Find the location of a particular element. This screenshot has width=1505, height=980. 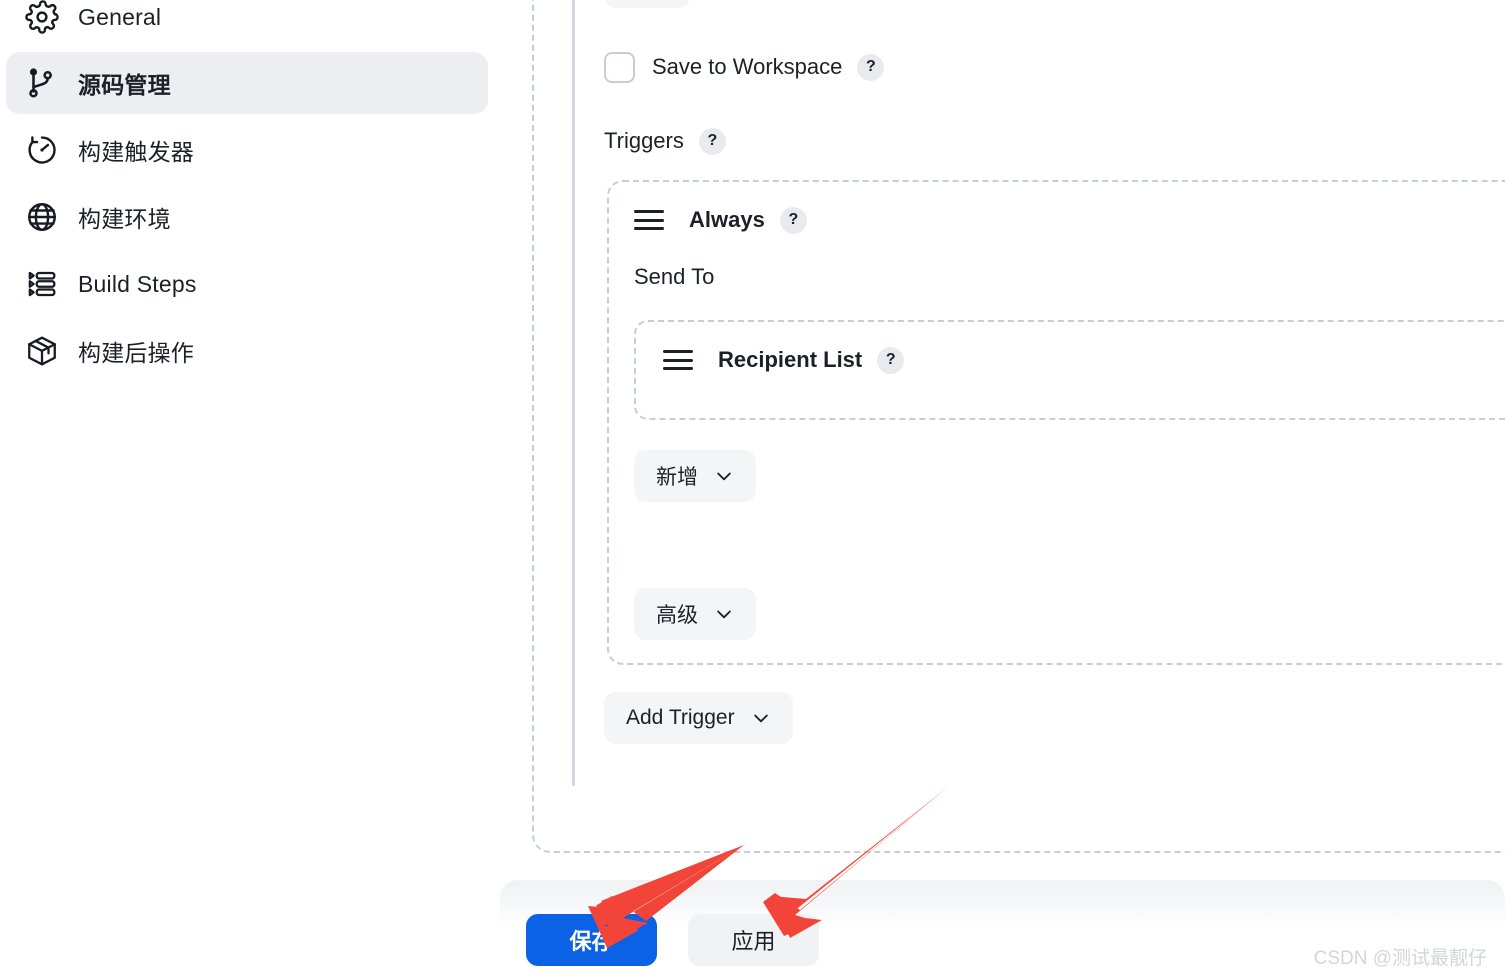

partial-pill-button-above is located at coordinates (647, 4).